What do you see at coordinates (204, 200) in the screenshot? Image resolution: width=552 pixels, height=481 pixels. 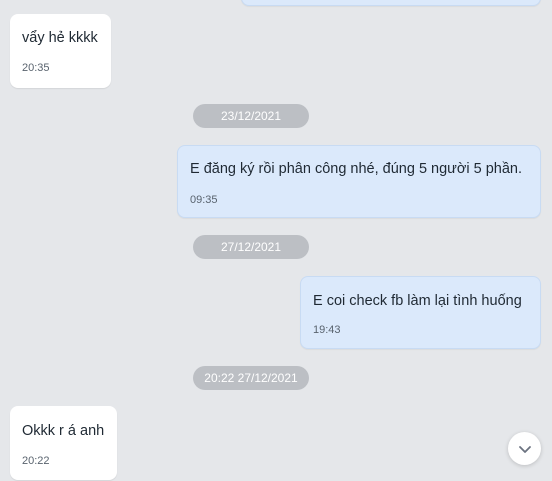 I see `message-time: 09:35` at bounding box center [204, 200].